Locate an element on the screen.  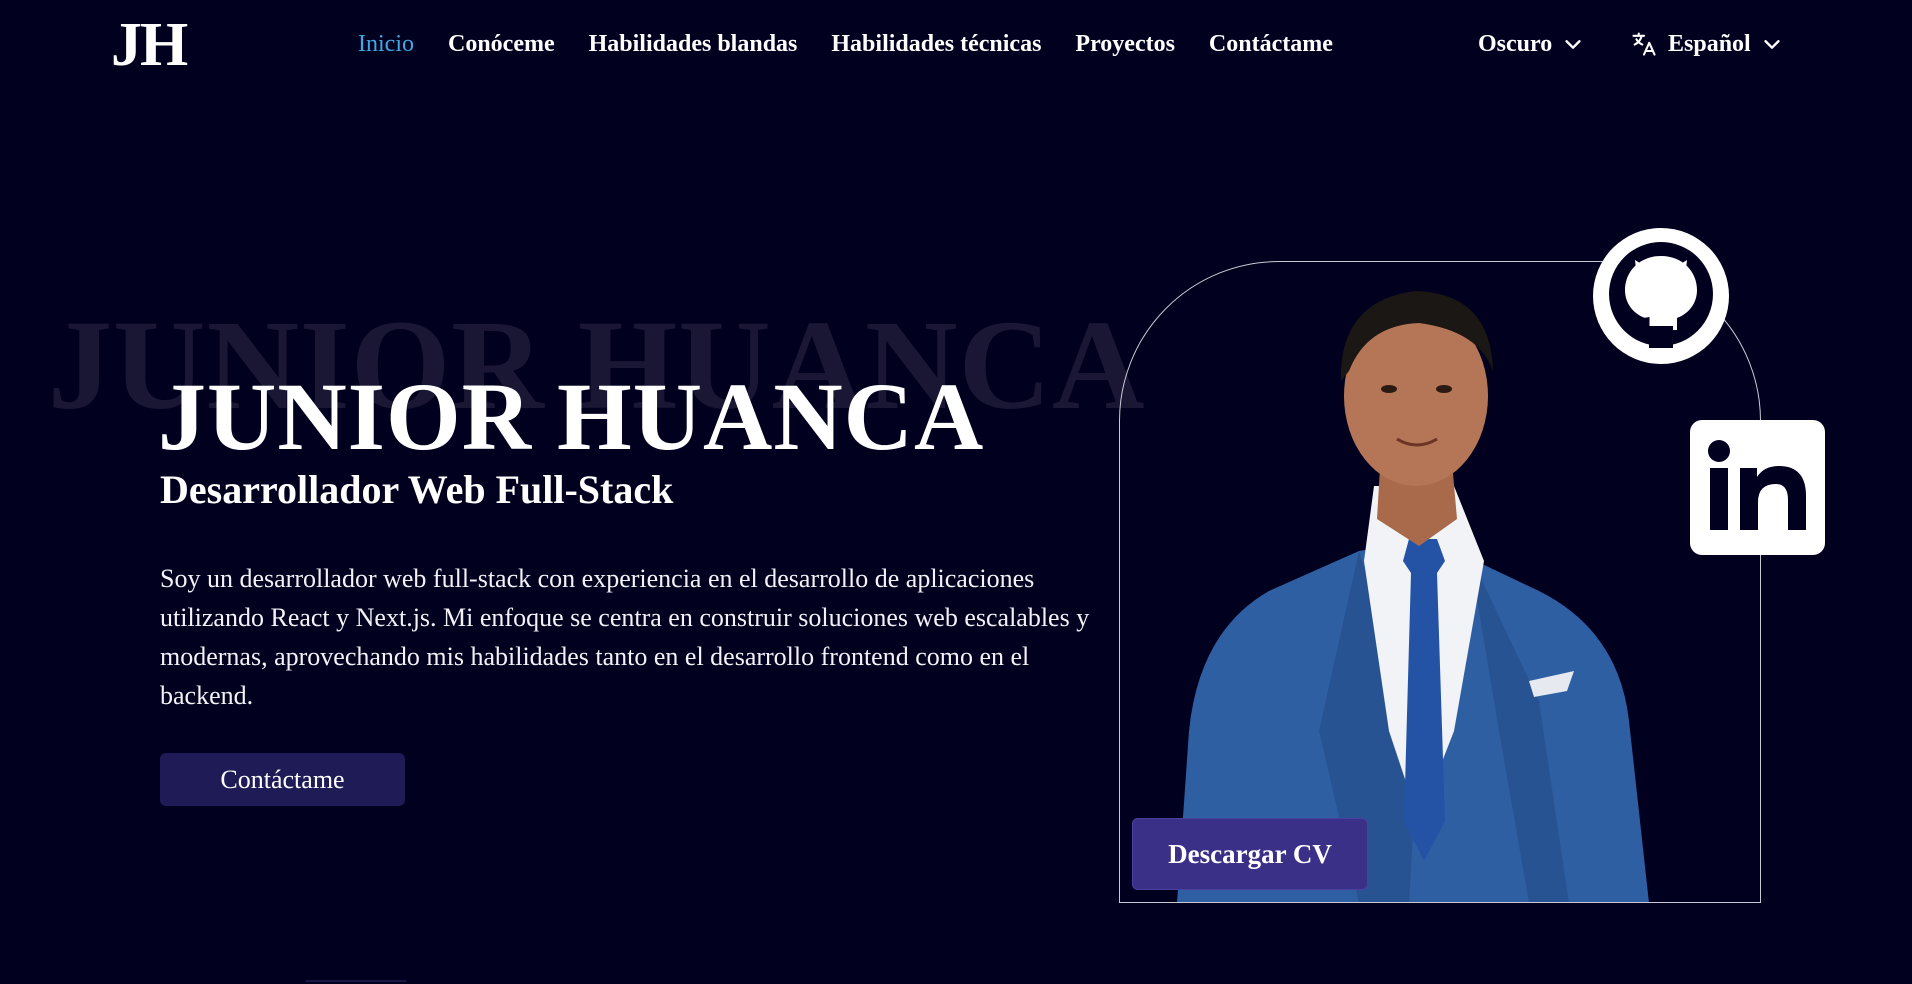
language-selector: Español is located at coordinates (1706, 44).